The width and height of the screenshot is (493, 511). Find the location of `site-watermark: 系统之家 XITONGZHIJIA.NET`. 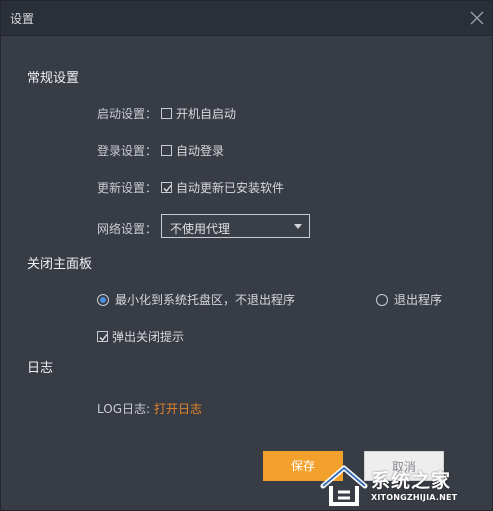

site-watermark: 系统之家 XITONGZHIJIA.NET is located at coordinates (404, 485).